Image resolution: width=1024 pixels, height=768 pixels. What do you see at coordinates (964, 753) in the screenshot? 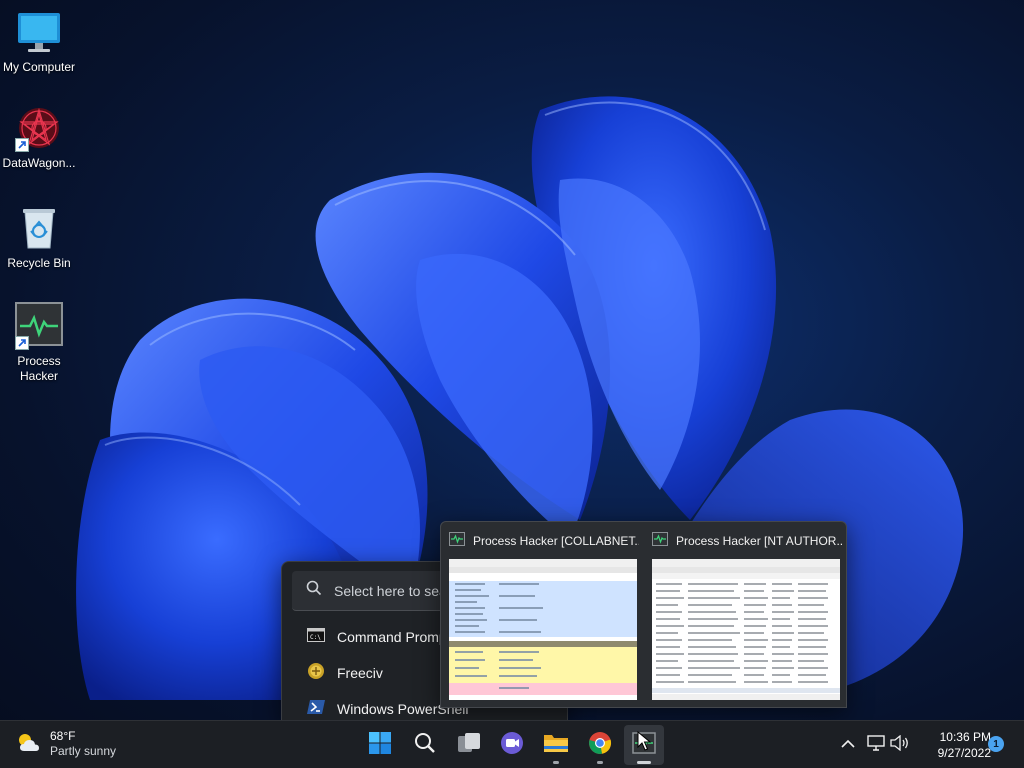
I see `clock-date: 9/27/2022` at bounding box center [964, 753].